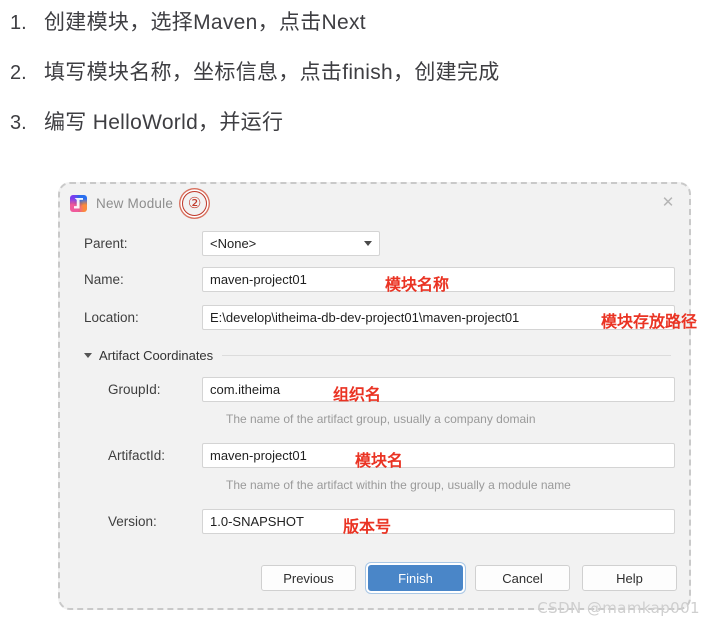 The image size is (708, 621). I want to click on dialog-titlebar: New Module ② ✕, so click(374, 203).